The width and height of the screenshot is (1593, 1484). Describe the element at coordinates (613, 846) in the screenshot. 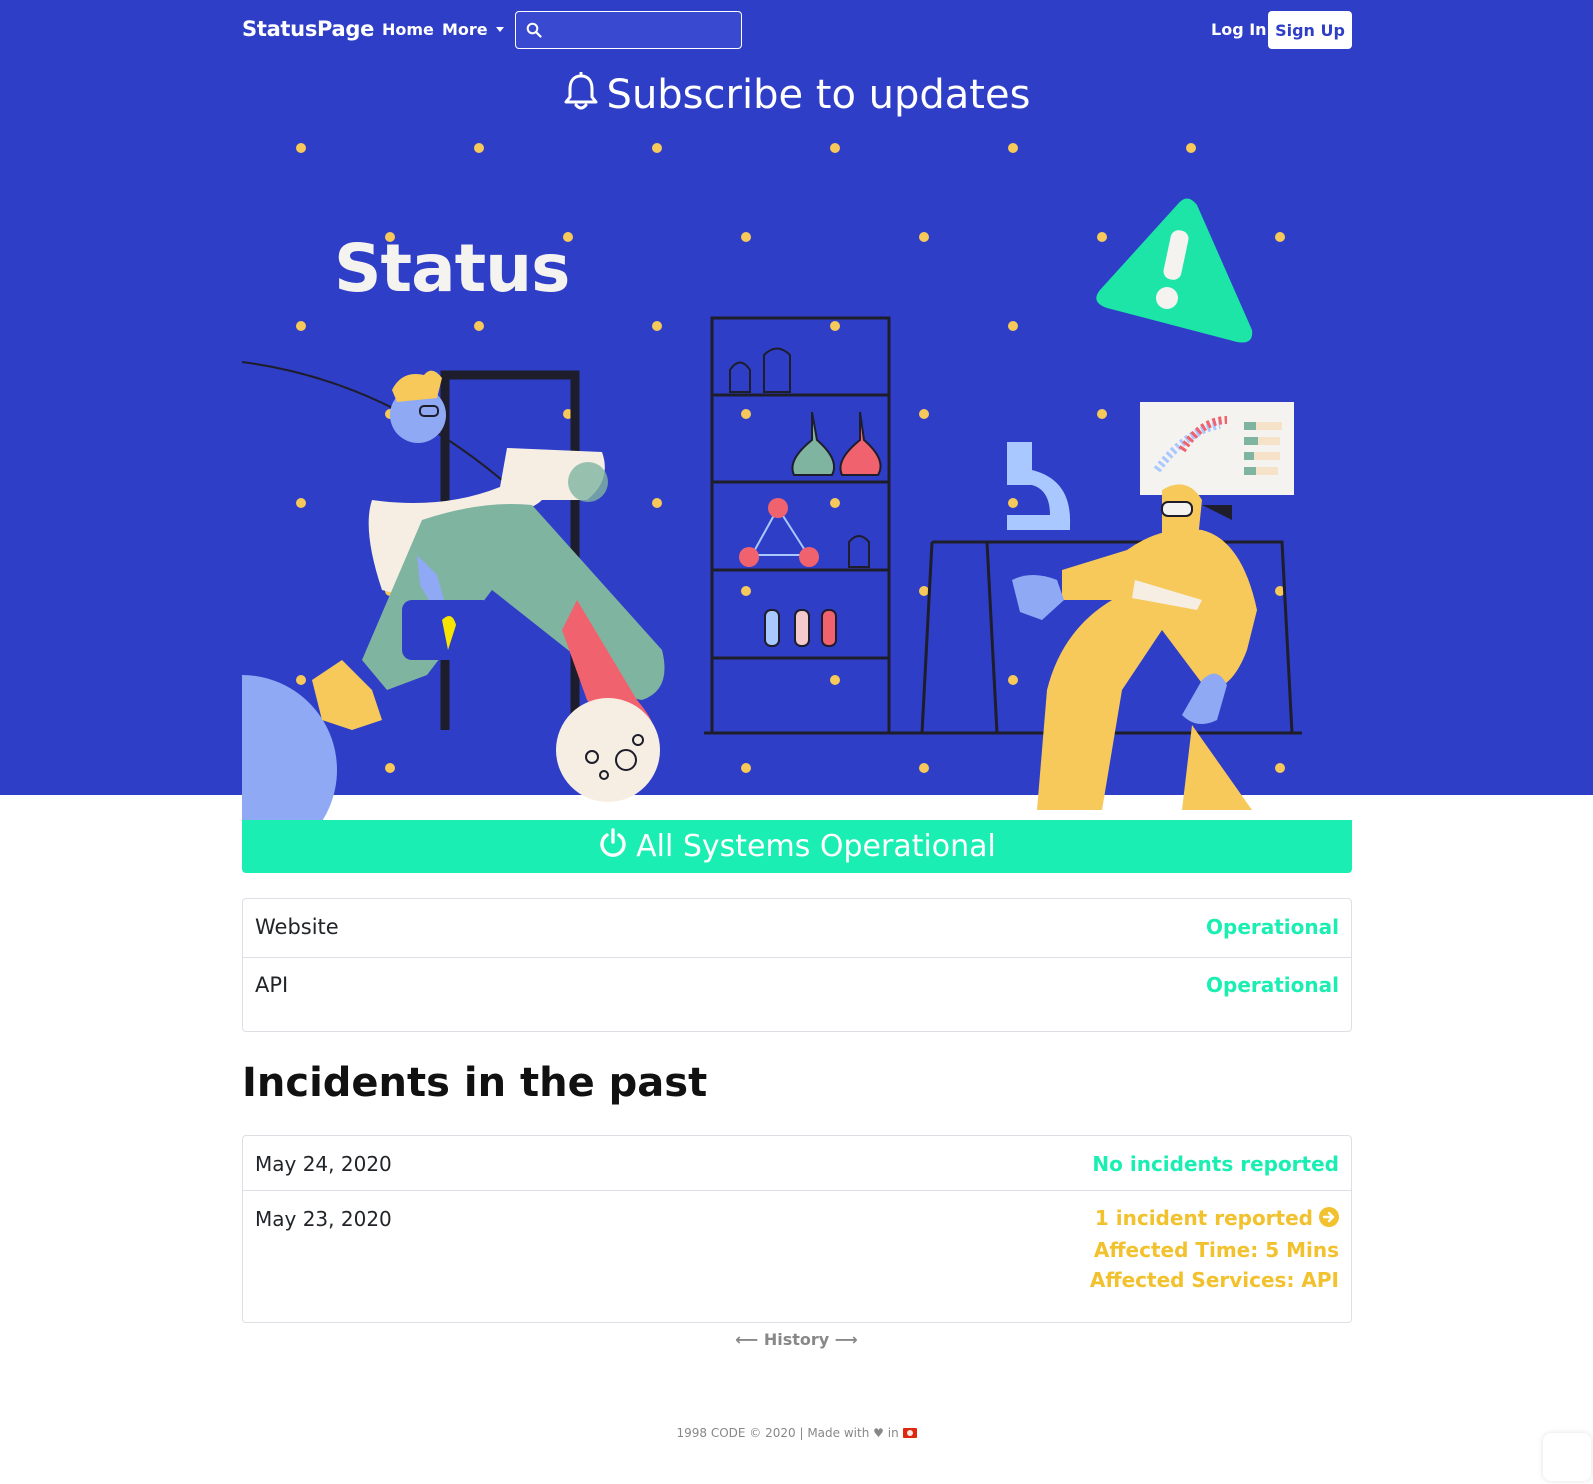

I see `power-icon` at that location.